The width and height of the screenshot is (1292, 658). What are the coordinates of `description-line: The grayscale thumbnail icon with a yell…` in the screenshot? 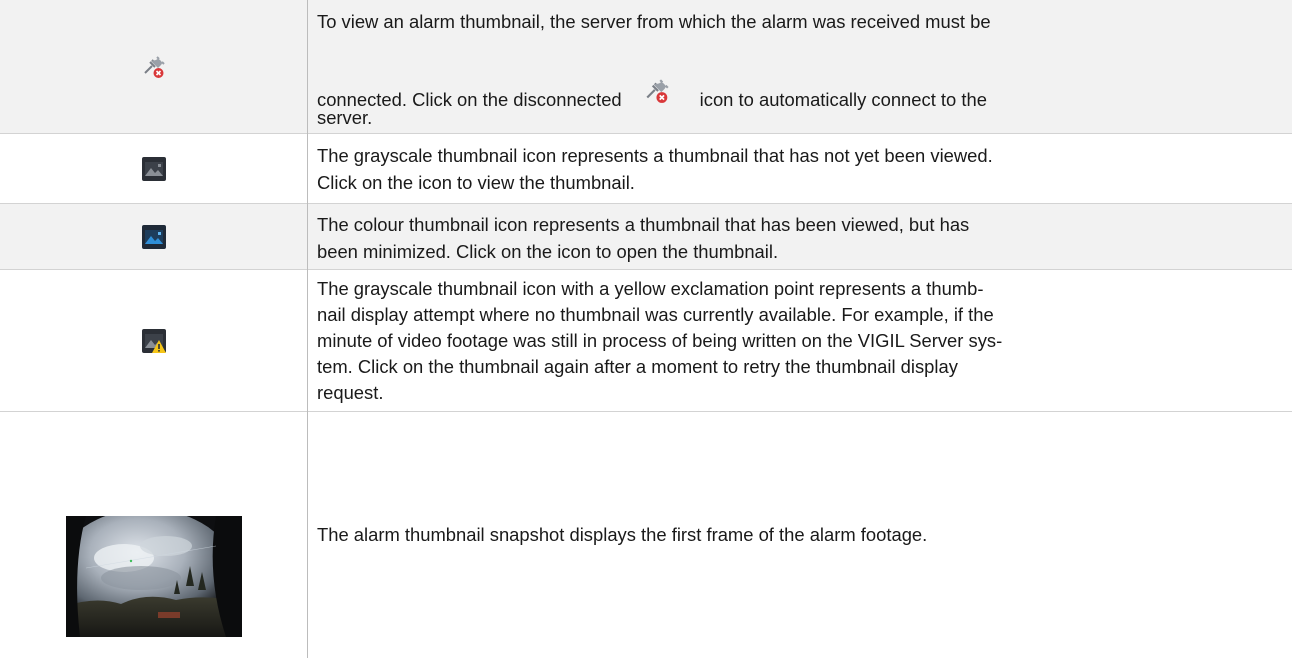 It's located at (650, 288).